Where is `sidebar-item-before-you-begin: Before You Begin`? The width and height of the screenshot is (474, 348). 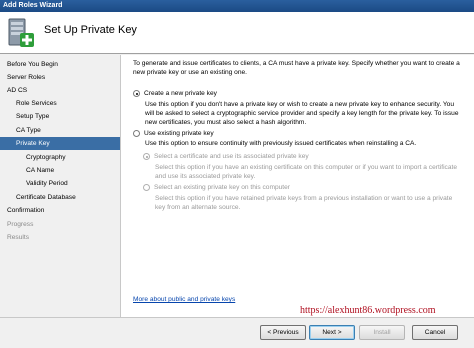 sidebar-item-before-you-begin: Before You Begin is located at coordinates (60, 64).